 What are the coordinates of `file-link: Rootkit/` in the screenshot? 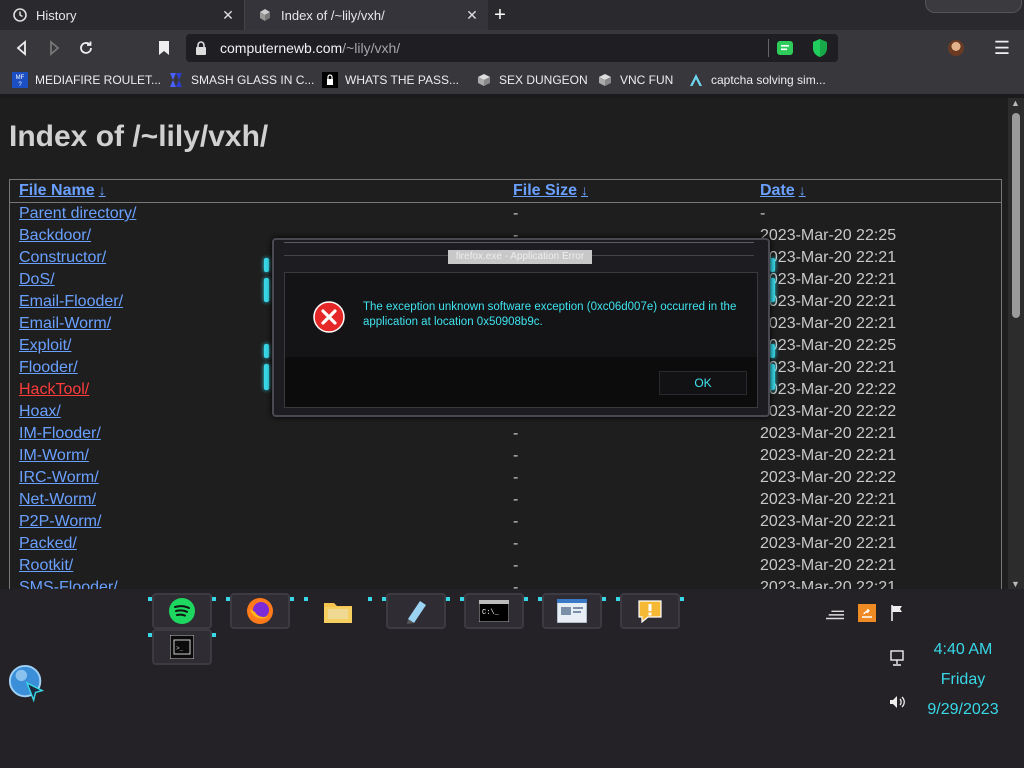 It's located at (46, 566).